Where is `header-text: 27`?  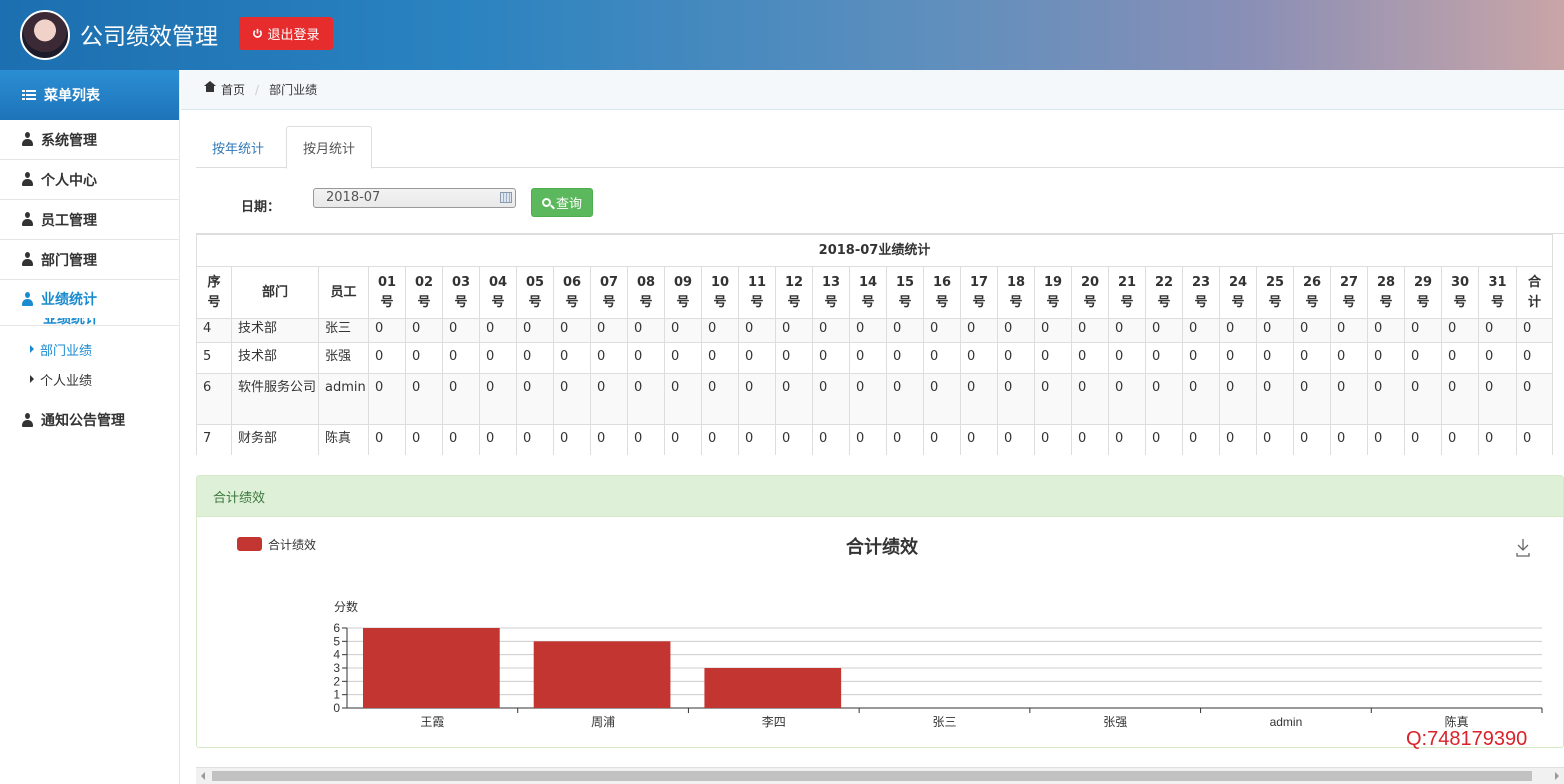 header-text: 27 is located at coordinates (1349, 282).